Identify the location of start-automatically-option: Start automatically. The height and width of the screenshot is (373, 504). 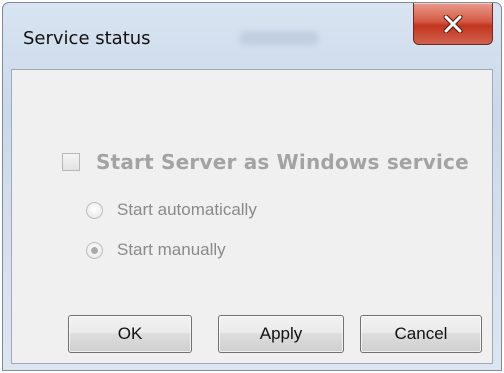
(171, 210).